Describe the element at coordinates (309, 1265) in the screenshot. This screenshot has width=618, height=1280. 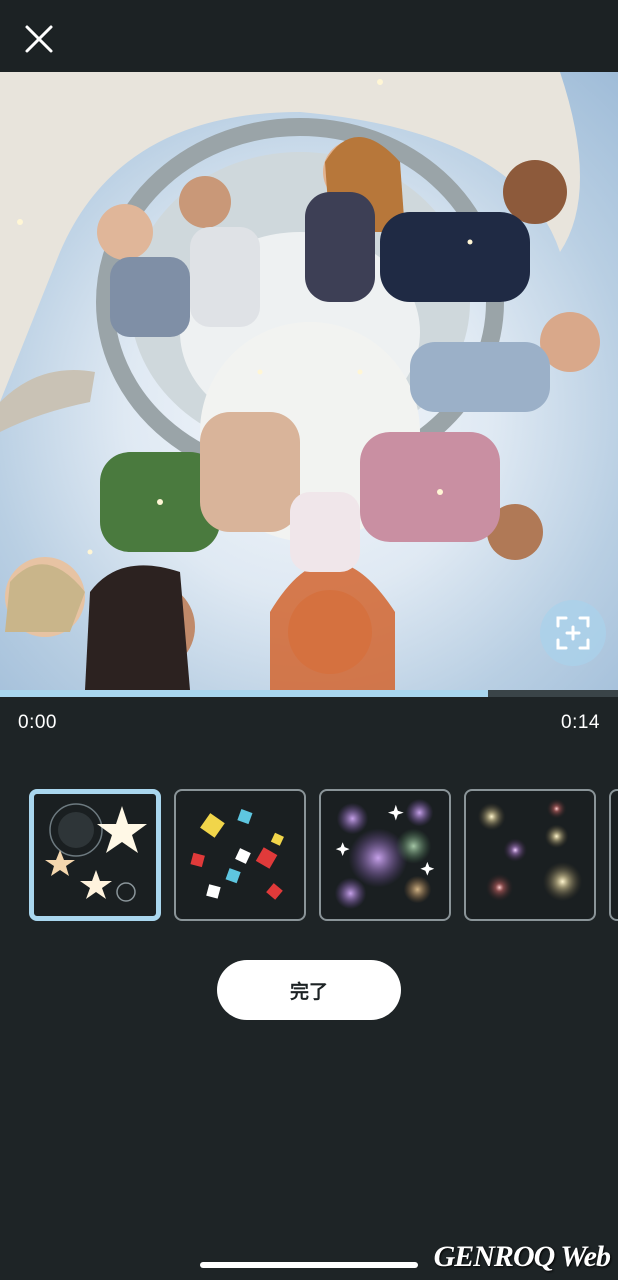
I see `home-indicator` at that location.